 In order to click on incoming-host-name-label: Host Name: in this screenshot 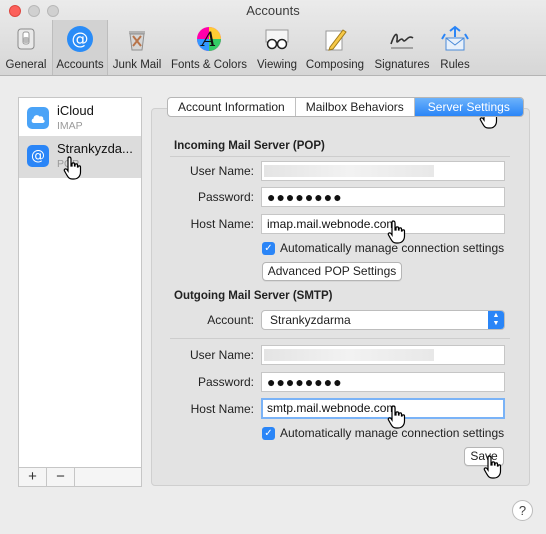, I will do `click(222, 224)`.